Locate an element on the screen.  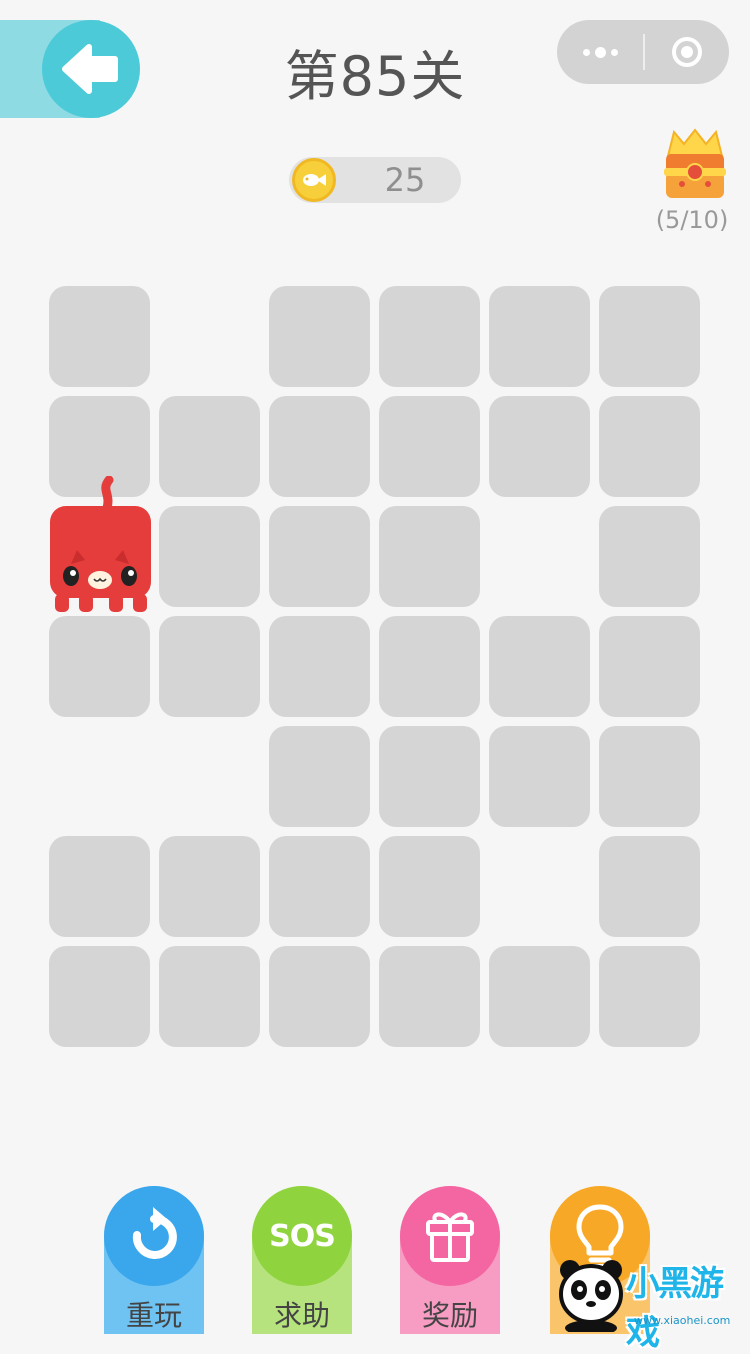
miniprogram-capsule is located at coordinates (643, 52).